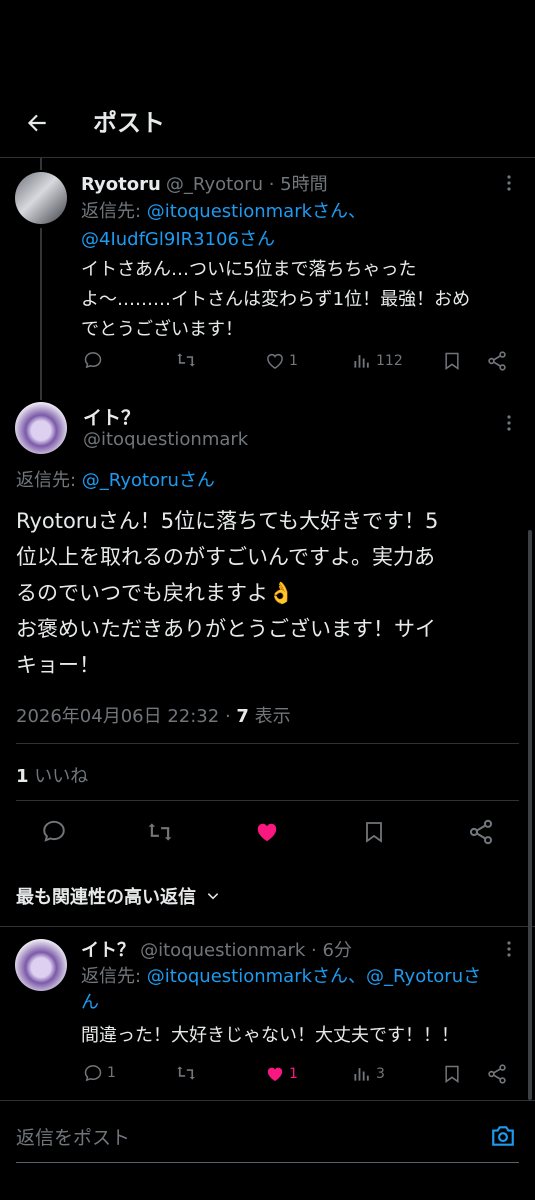 This screenshot has height=1200, width=535. I want to click on reply-button: 1, so click(99, 1073).